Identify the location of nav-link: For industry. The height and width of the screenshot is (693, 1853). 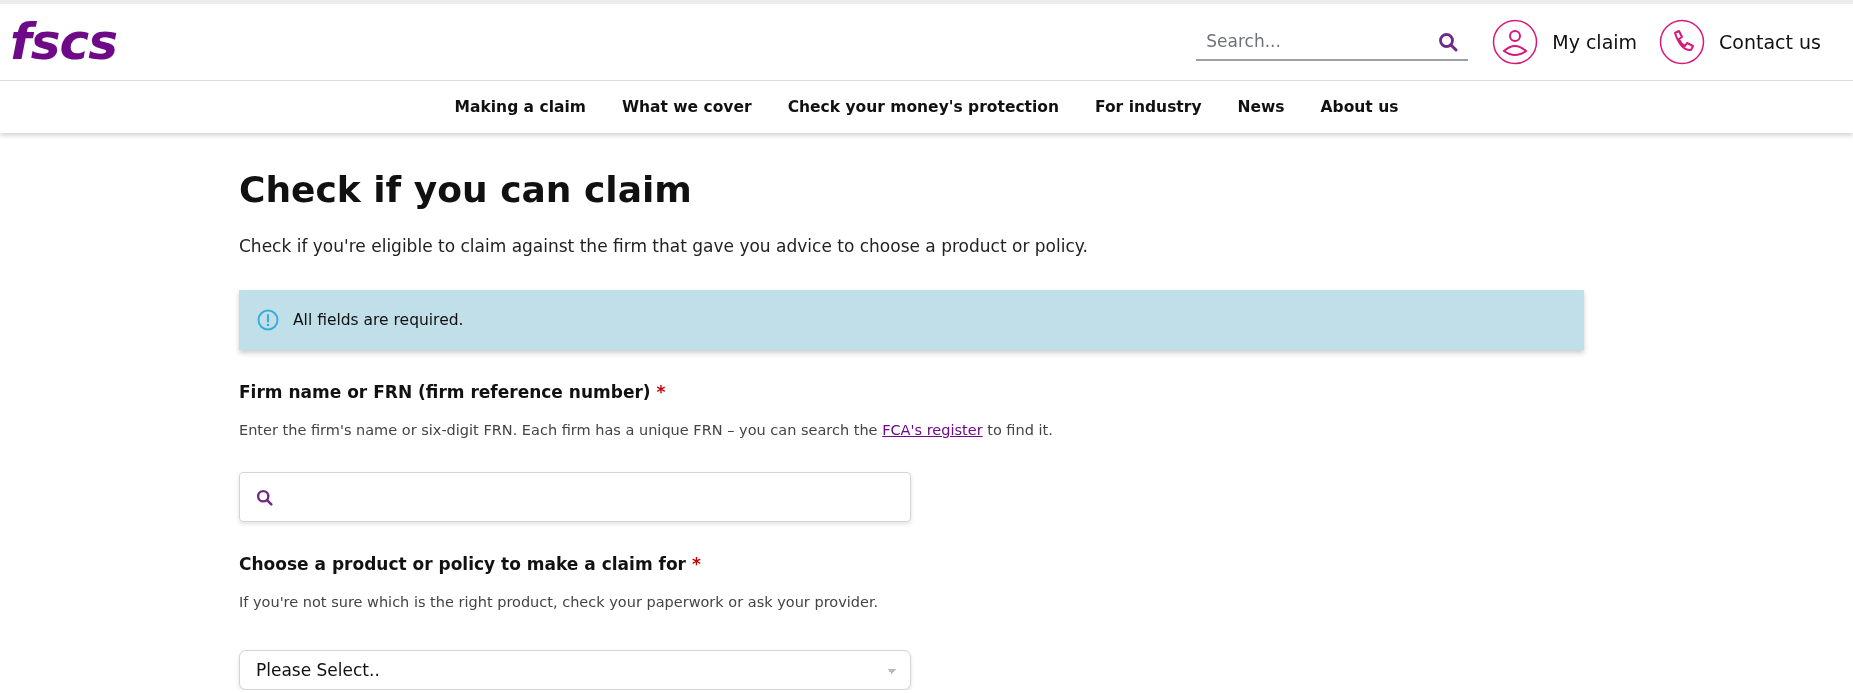
(1148, 107).